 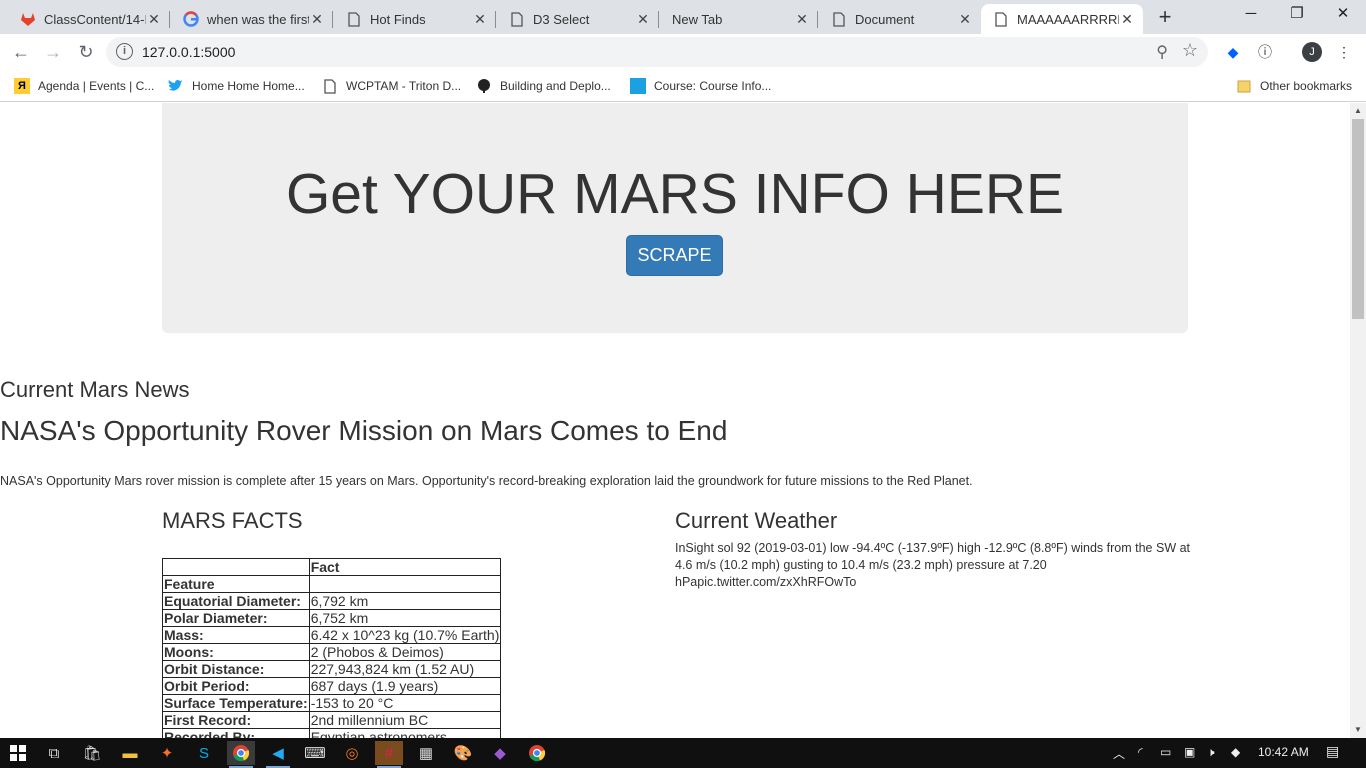 I want to click on reload-icon: ↻, so click(x=86, y=52).